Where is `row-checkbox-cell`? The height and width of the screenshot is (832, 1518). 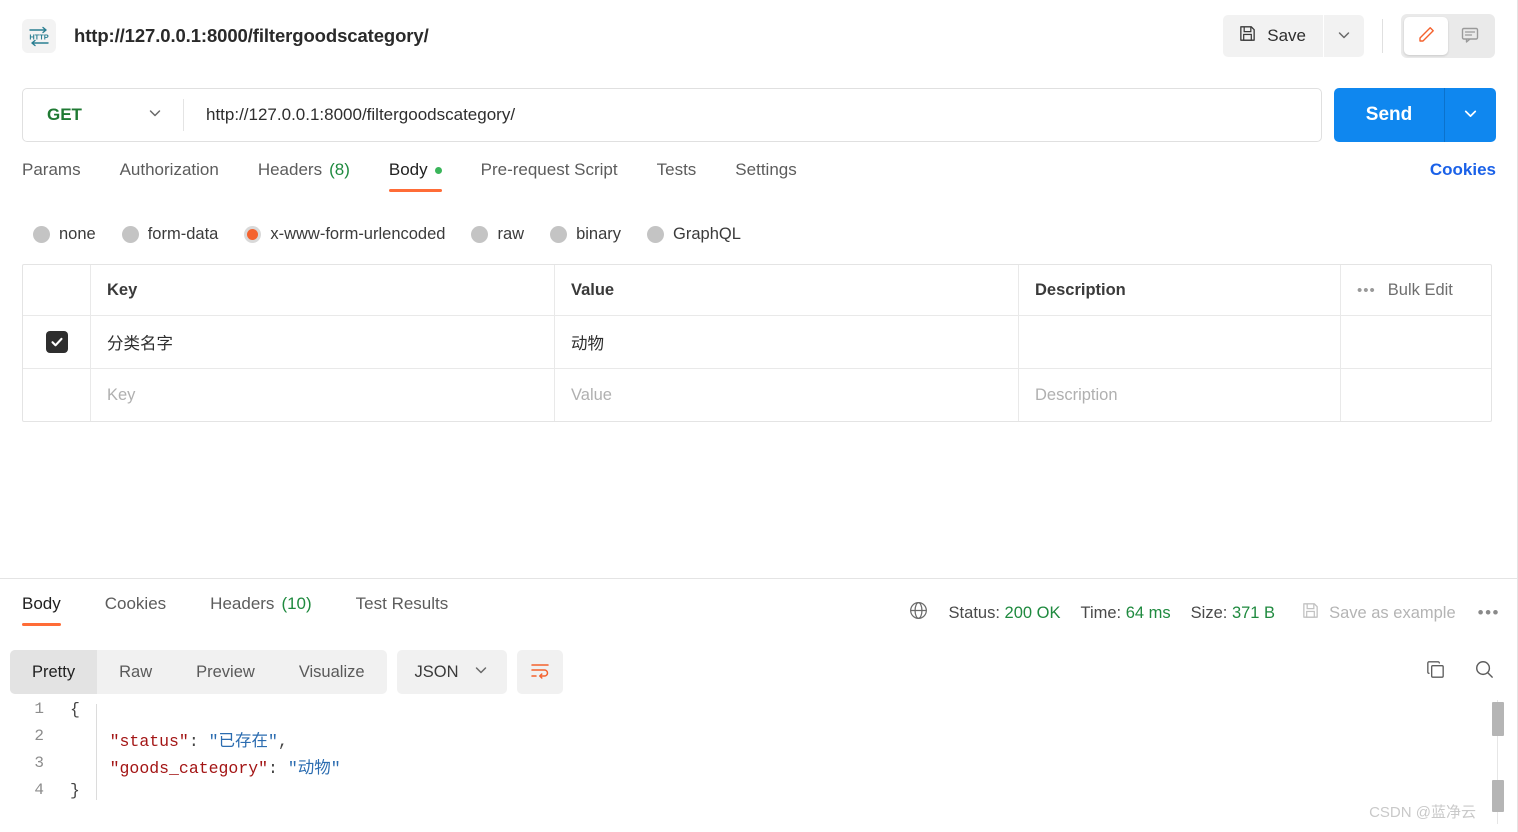 row-checkbox-cell is located at coordinates (57, 342).